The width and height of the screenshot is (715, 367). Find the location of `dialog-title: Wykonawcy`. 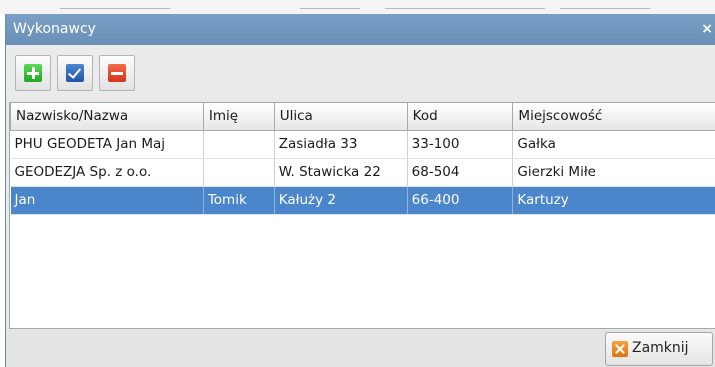

dialog-title: Wykonawcy is located at coordinates (54, 29).